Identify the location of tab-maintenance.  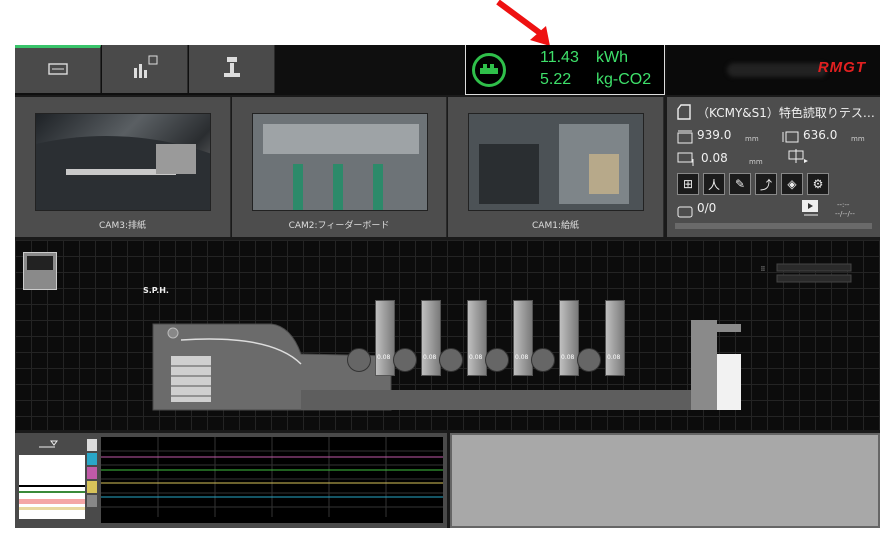
(232, 69).